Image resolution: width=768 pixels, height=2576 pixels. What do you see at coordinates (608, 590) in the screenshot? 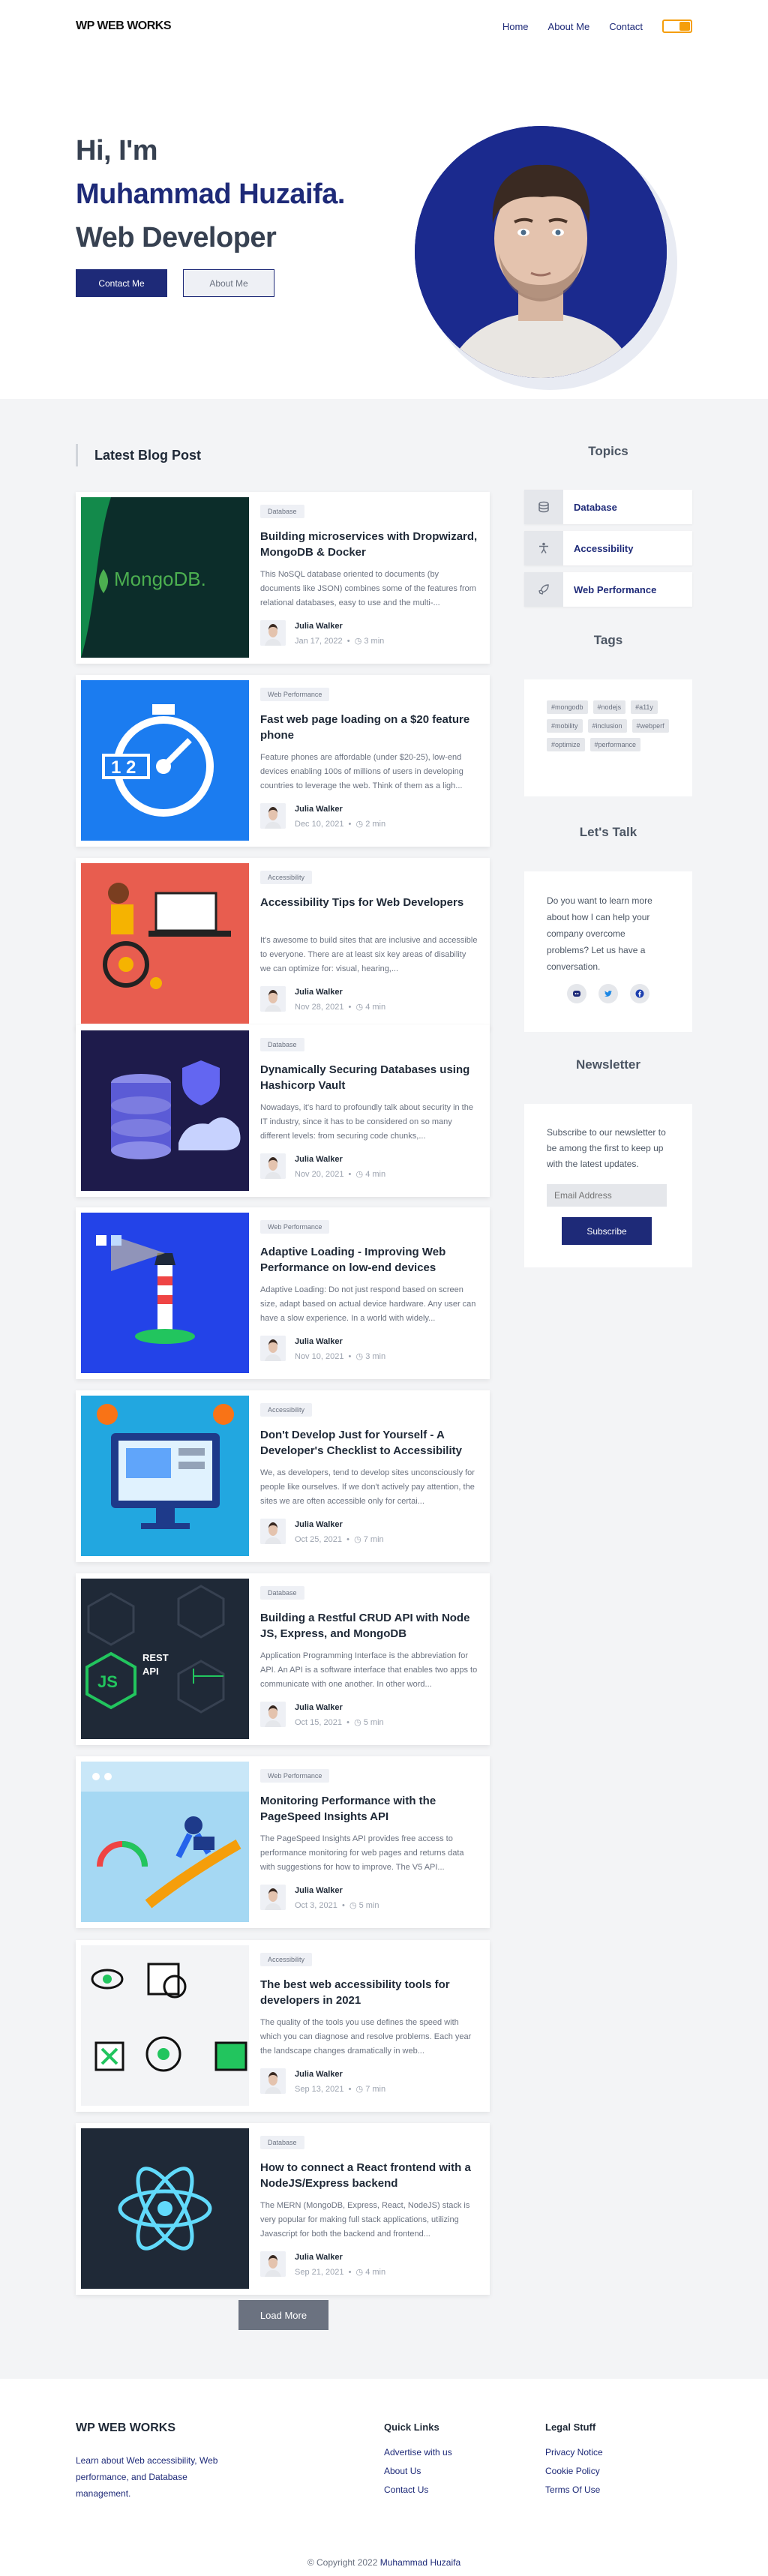
I see `topic-web-performance: Web Performance` at bounding box center [608, 590].